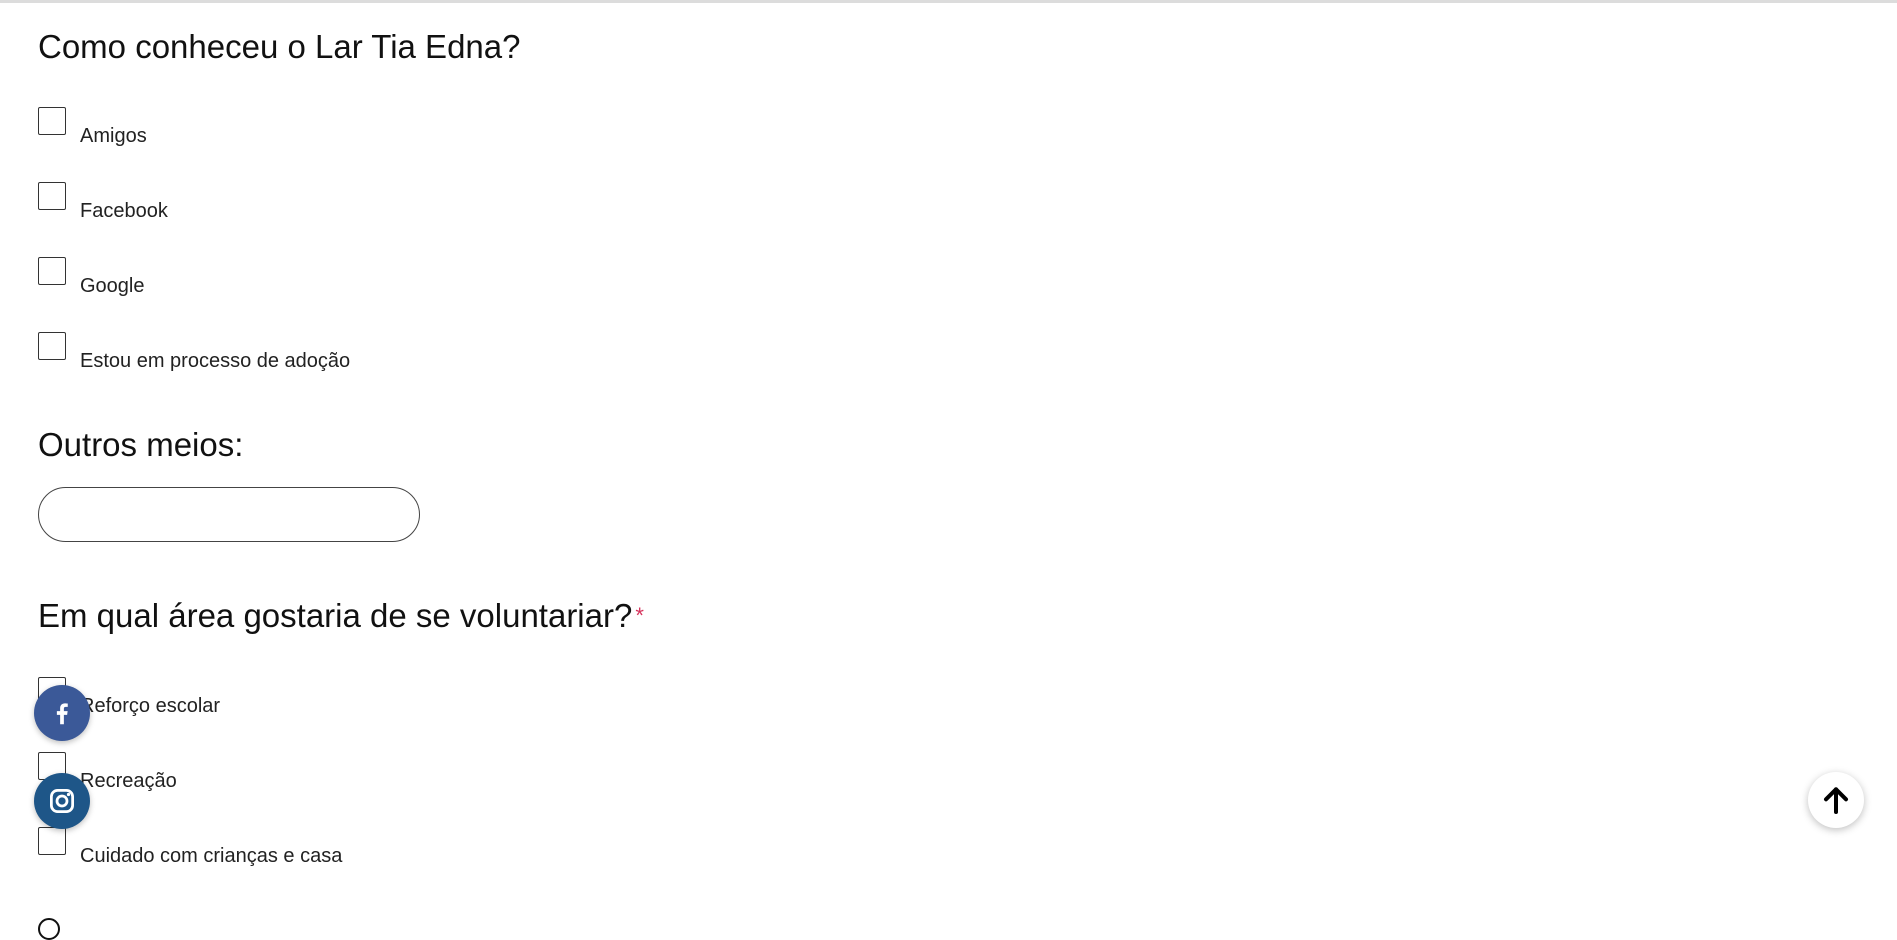  What do you see at coordinates (52, 841) in the screenshot?
I see `checkbox-cuidado` at bounding box center [52, 841].